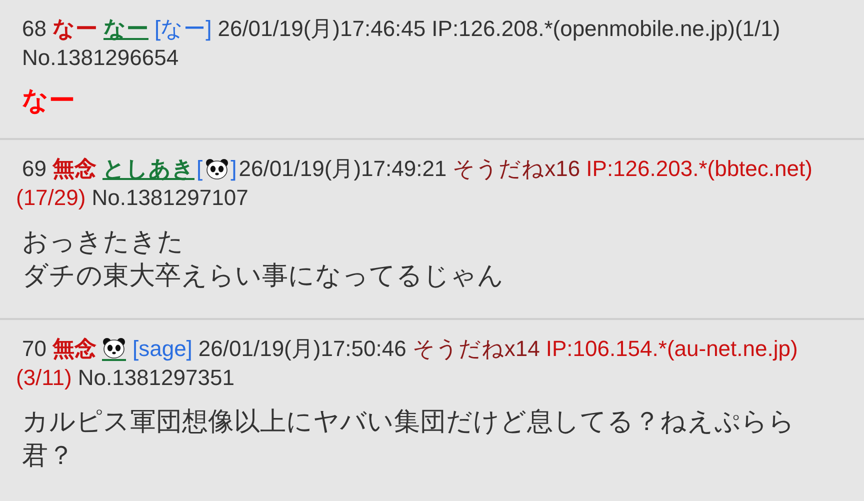  I want to click on poster-name-link: としあき, so click(148, 168).